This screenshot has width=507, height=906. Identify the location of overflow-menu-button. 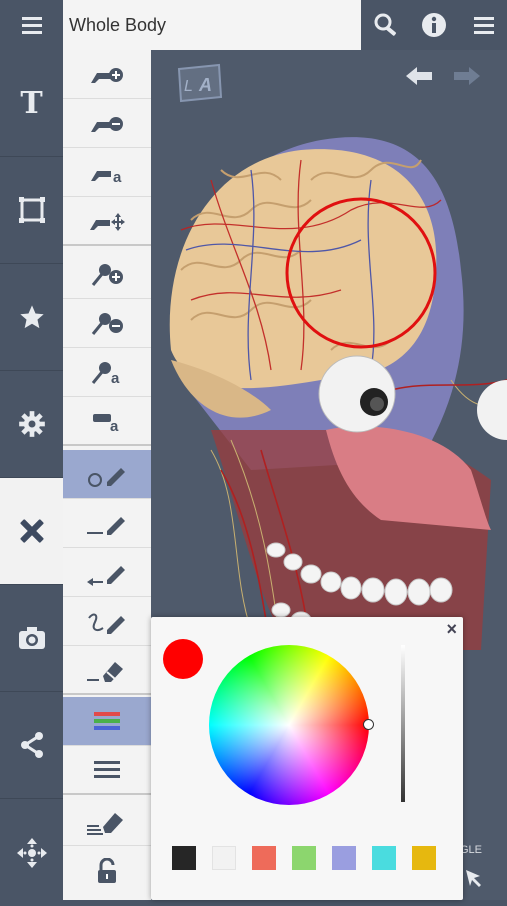
(484, 25).